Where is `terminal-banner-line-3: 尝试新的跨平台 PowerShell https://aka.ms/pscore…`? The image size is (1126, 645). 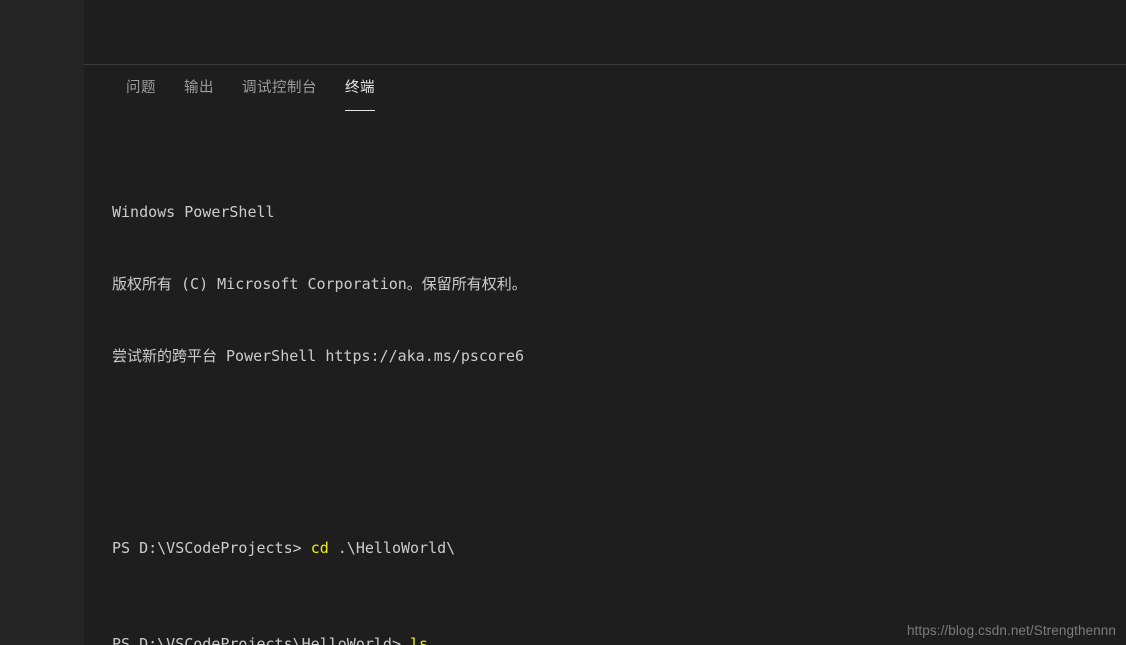 terminal-banner-line-3: 尝试新的跨平台 PowerShell https://aka.ms/pscore… is located at coordinates (318, 356).